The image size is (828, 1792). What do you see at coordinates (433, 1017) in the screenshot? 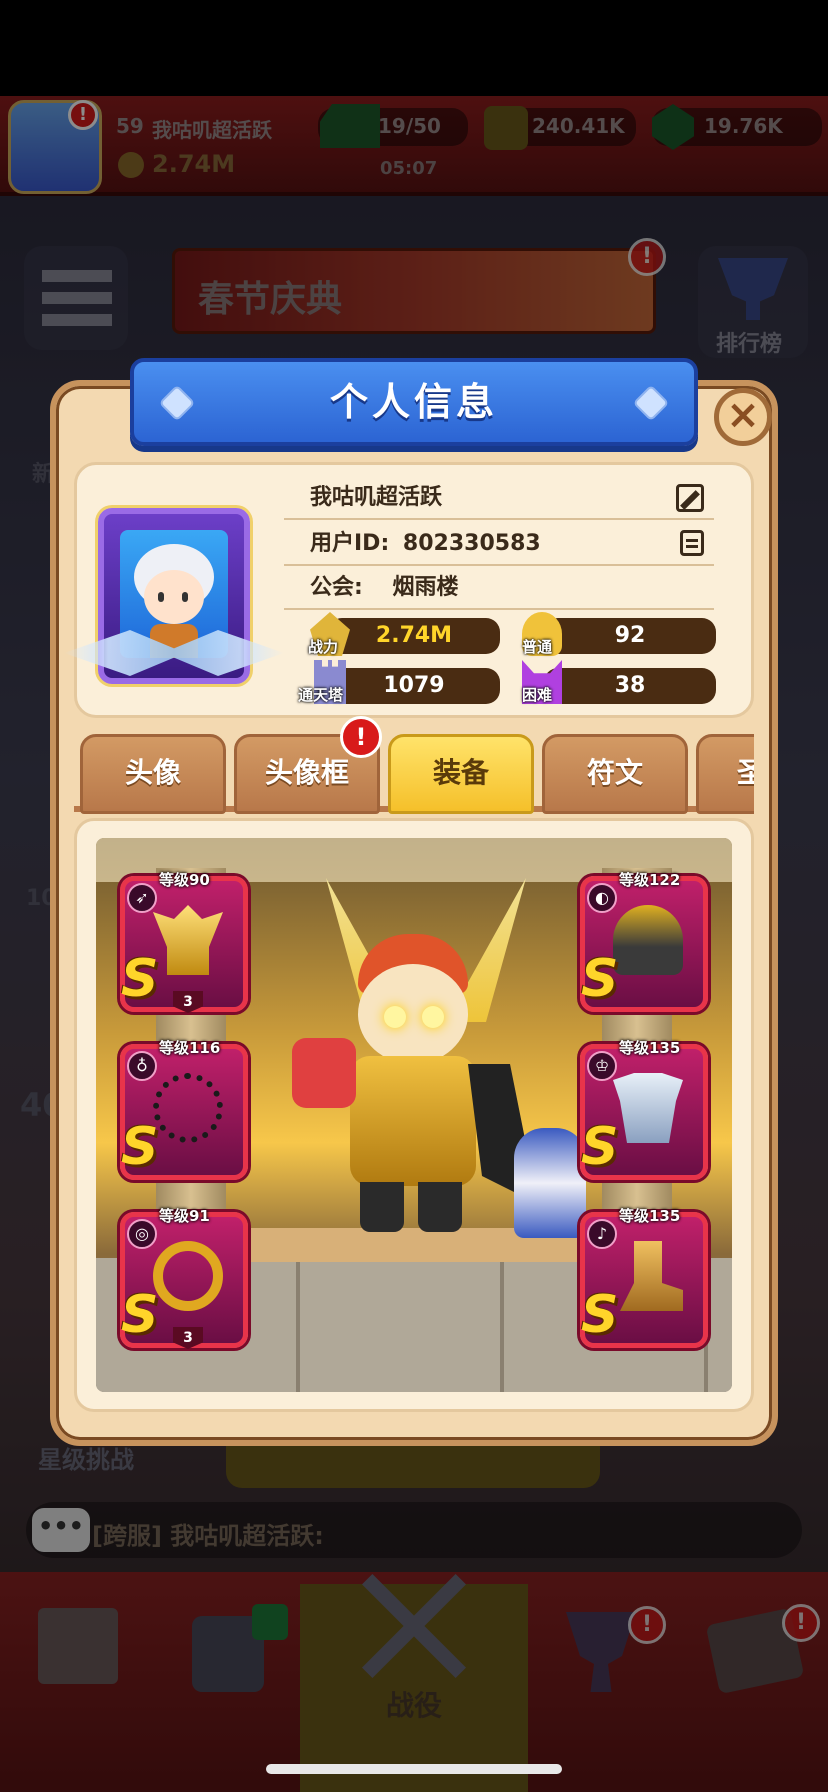
I see `hero-eye-right` at bounding box center [433, 1017].